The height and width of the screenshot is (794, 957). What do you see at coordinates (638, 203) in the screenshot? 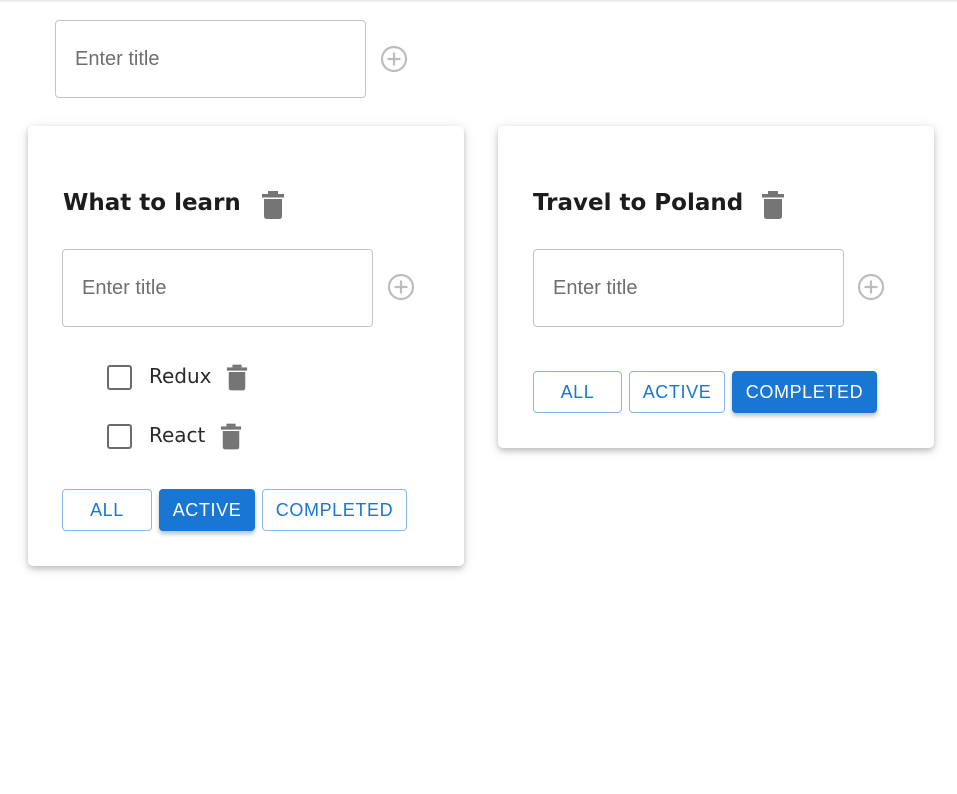
I see `todolist-title: Travel to Poland` at bounding box center [638, 203].